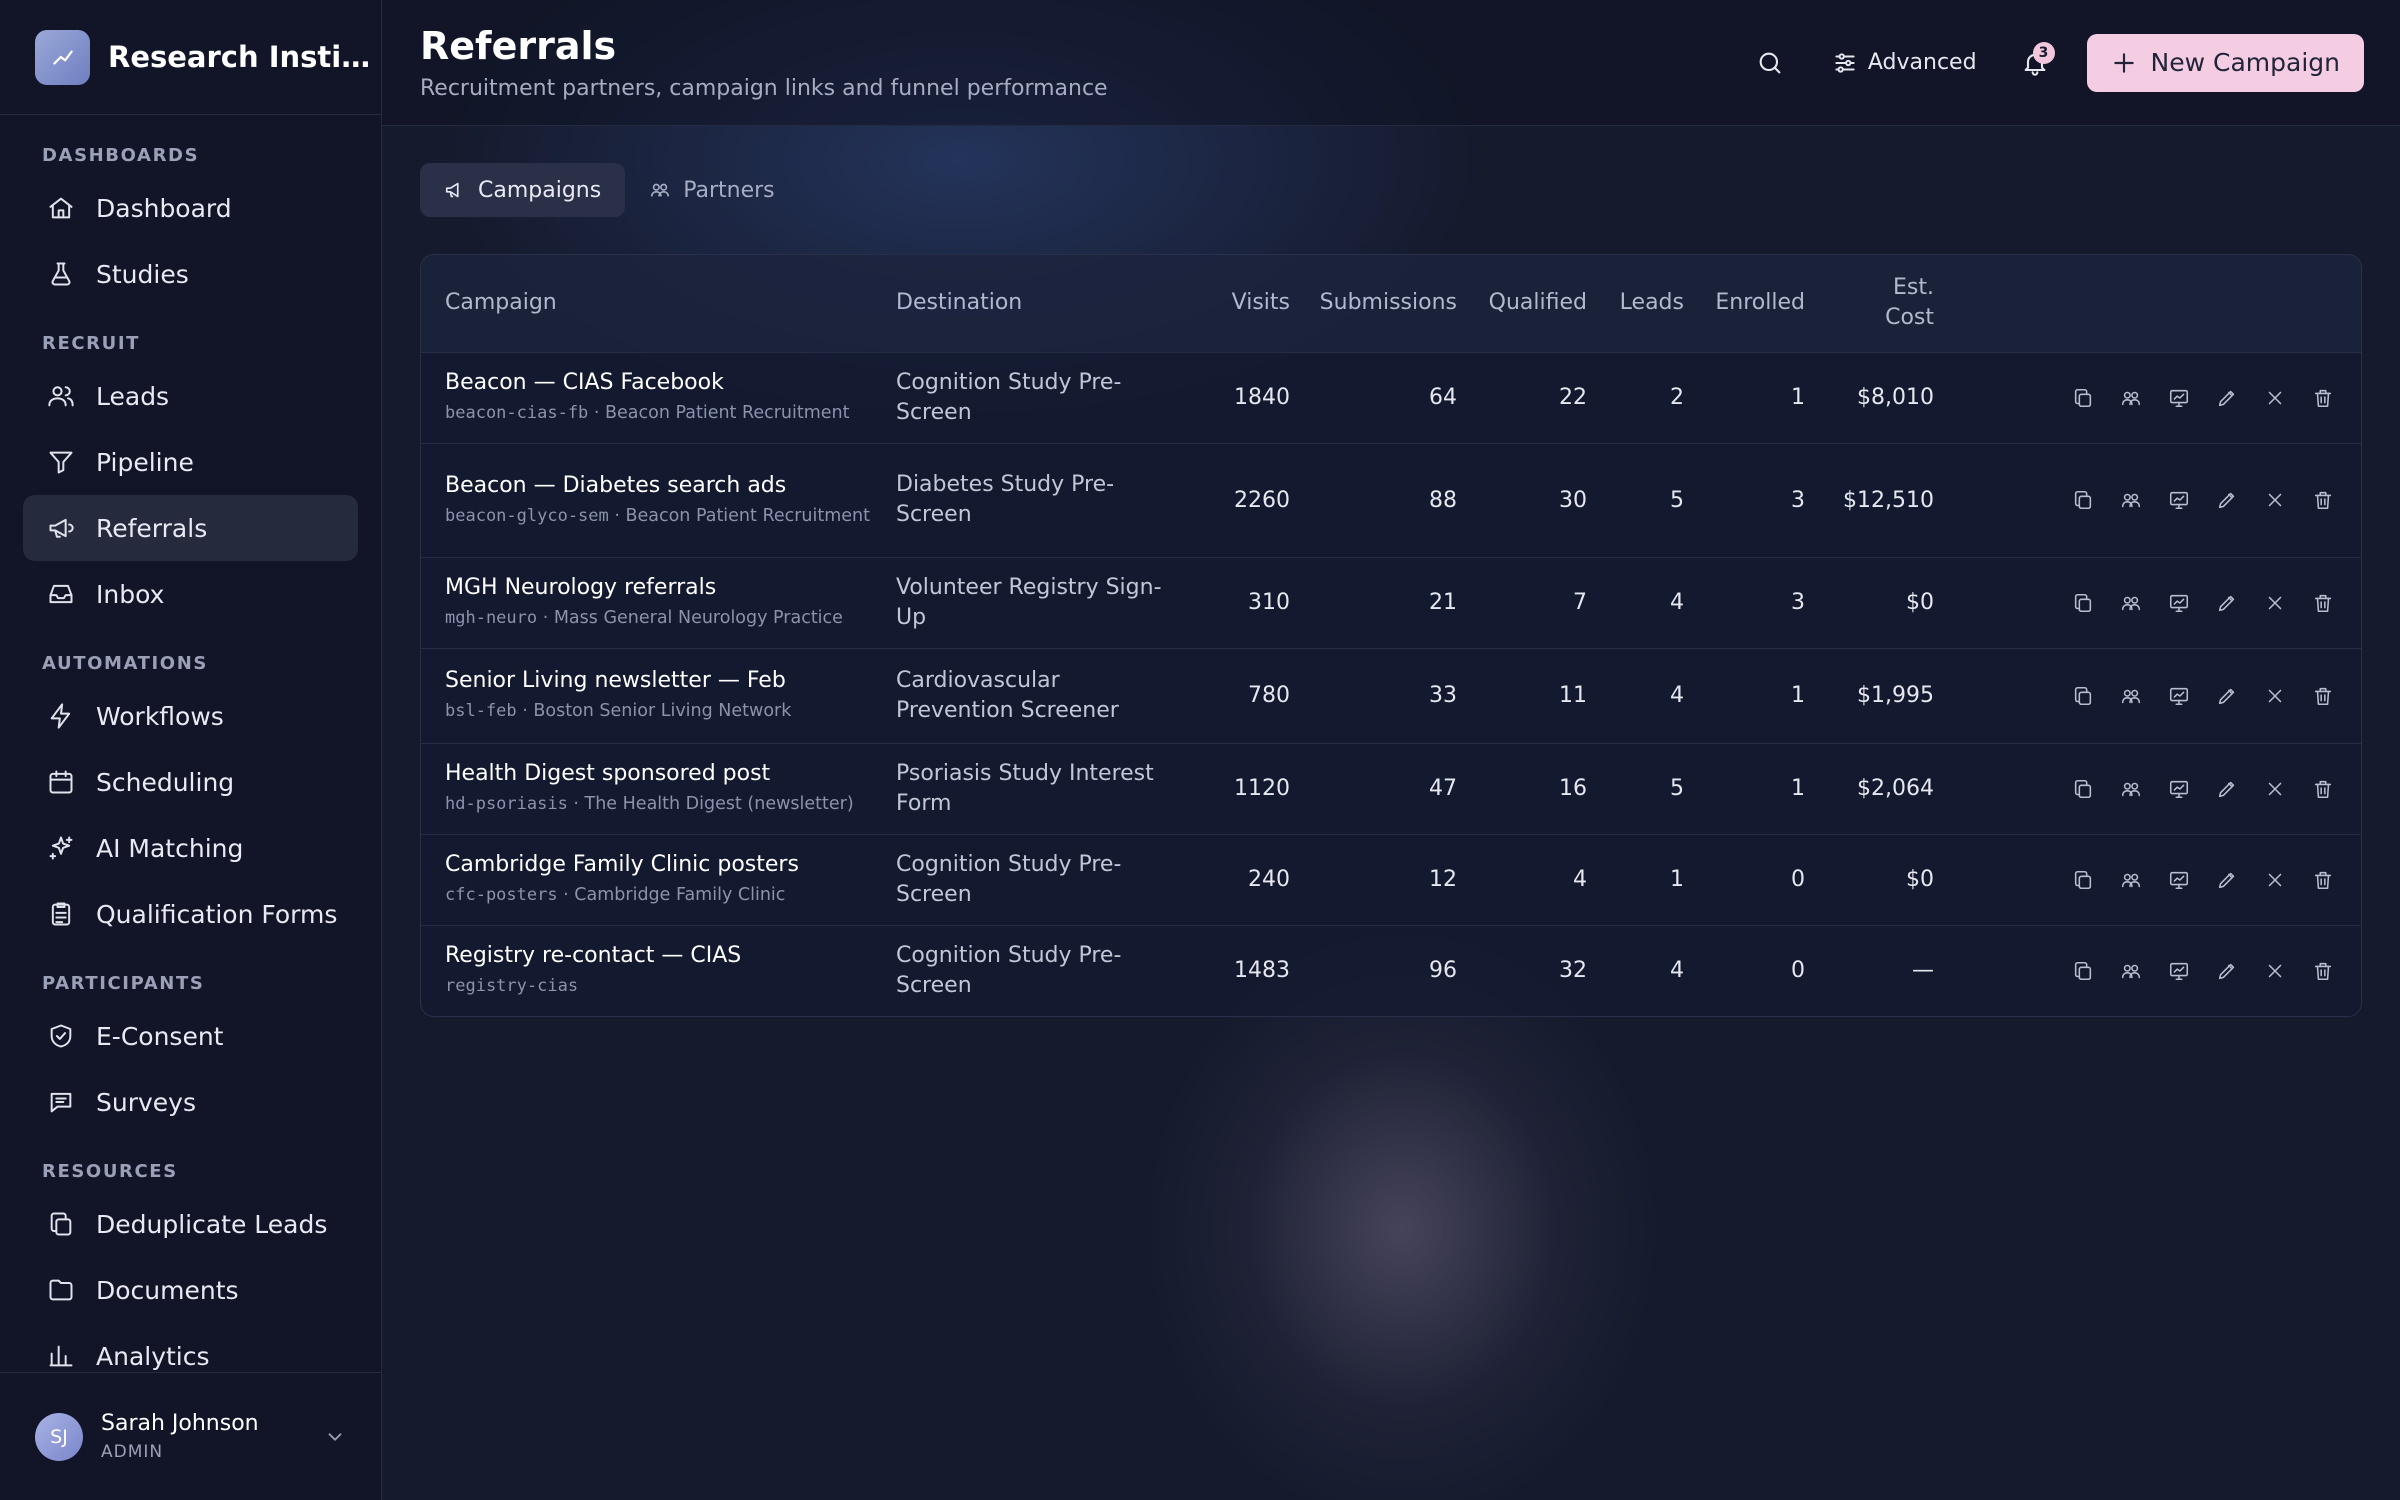 This screenshot has width=2400, height=1500. What do you see at coordinates (190, 914) in the screenshot?
I see `sidebar-item-qualification-forms: Qualification Forms` at bounding box center [190, 914].